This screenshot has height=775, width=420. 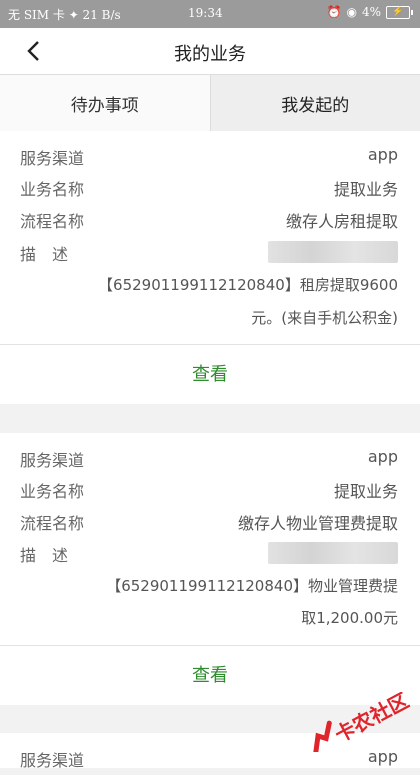 I want to click on header: 我的业务, so click(x=210, y=51).